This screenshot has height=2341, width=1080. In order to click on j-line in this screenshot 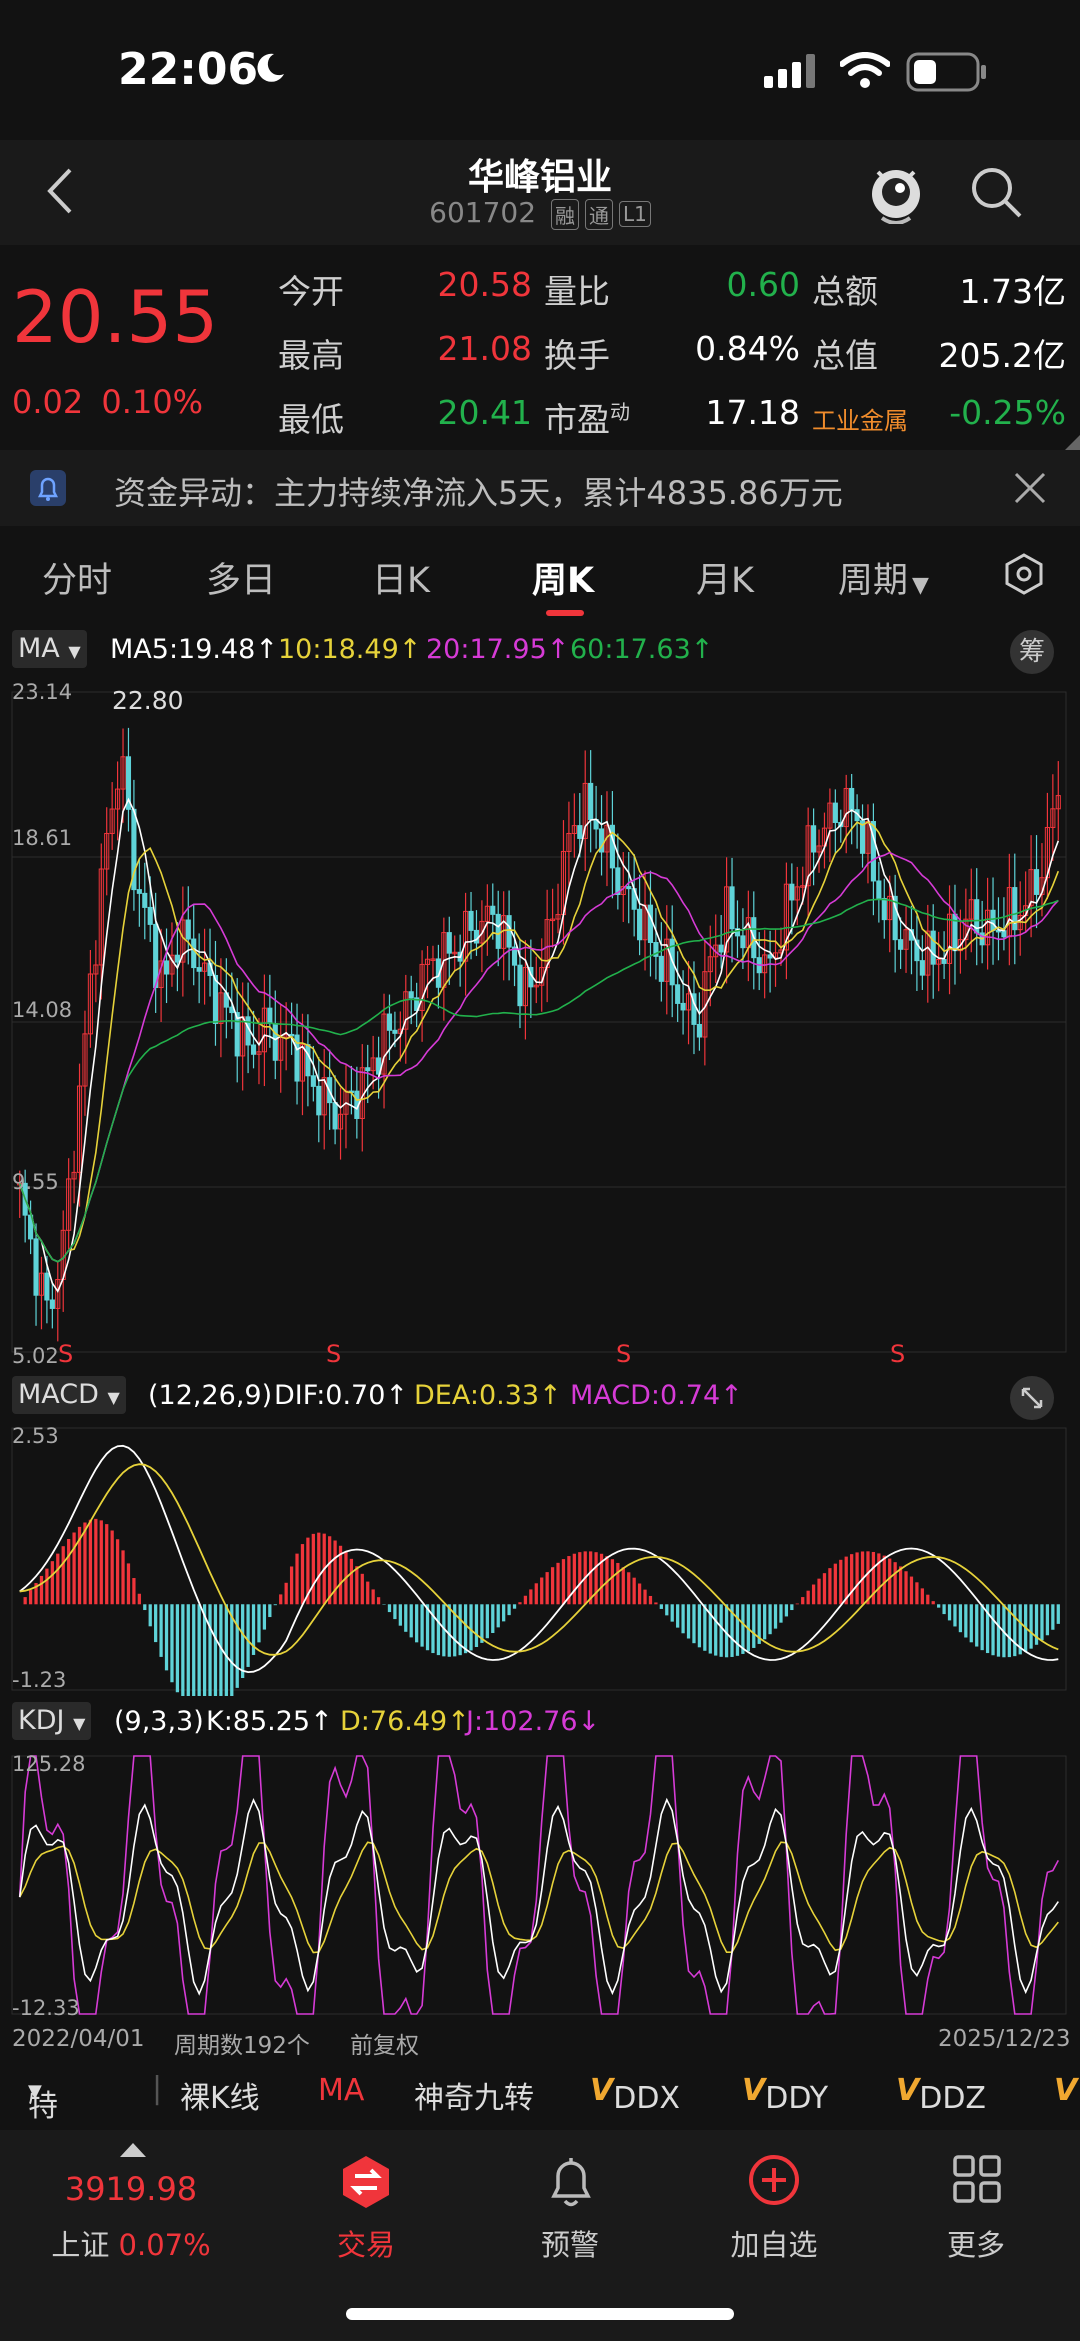, I will do `click(539, 1885)`.